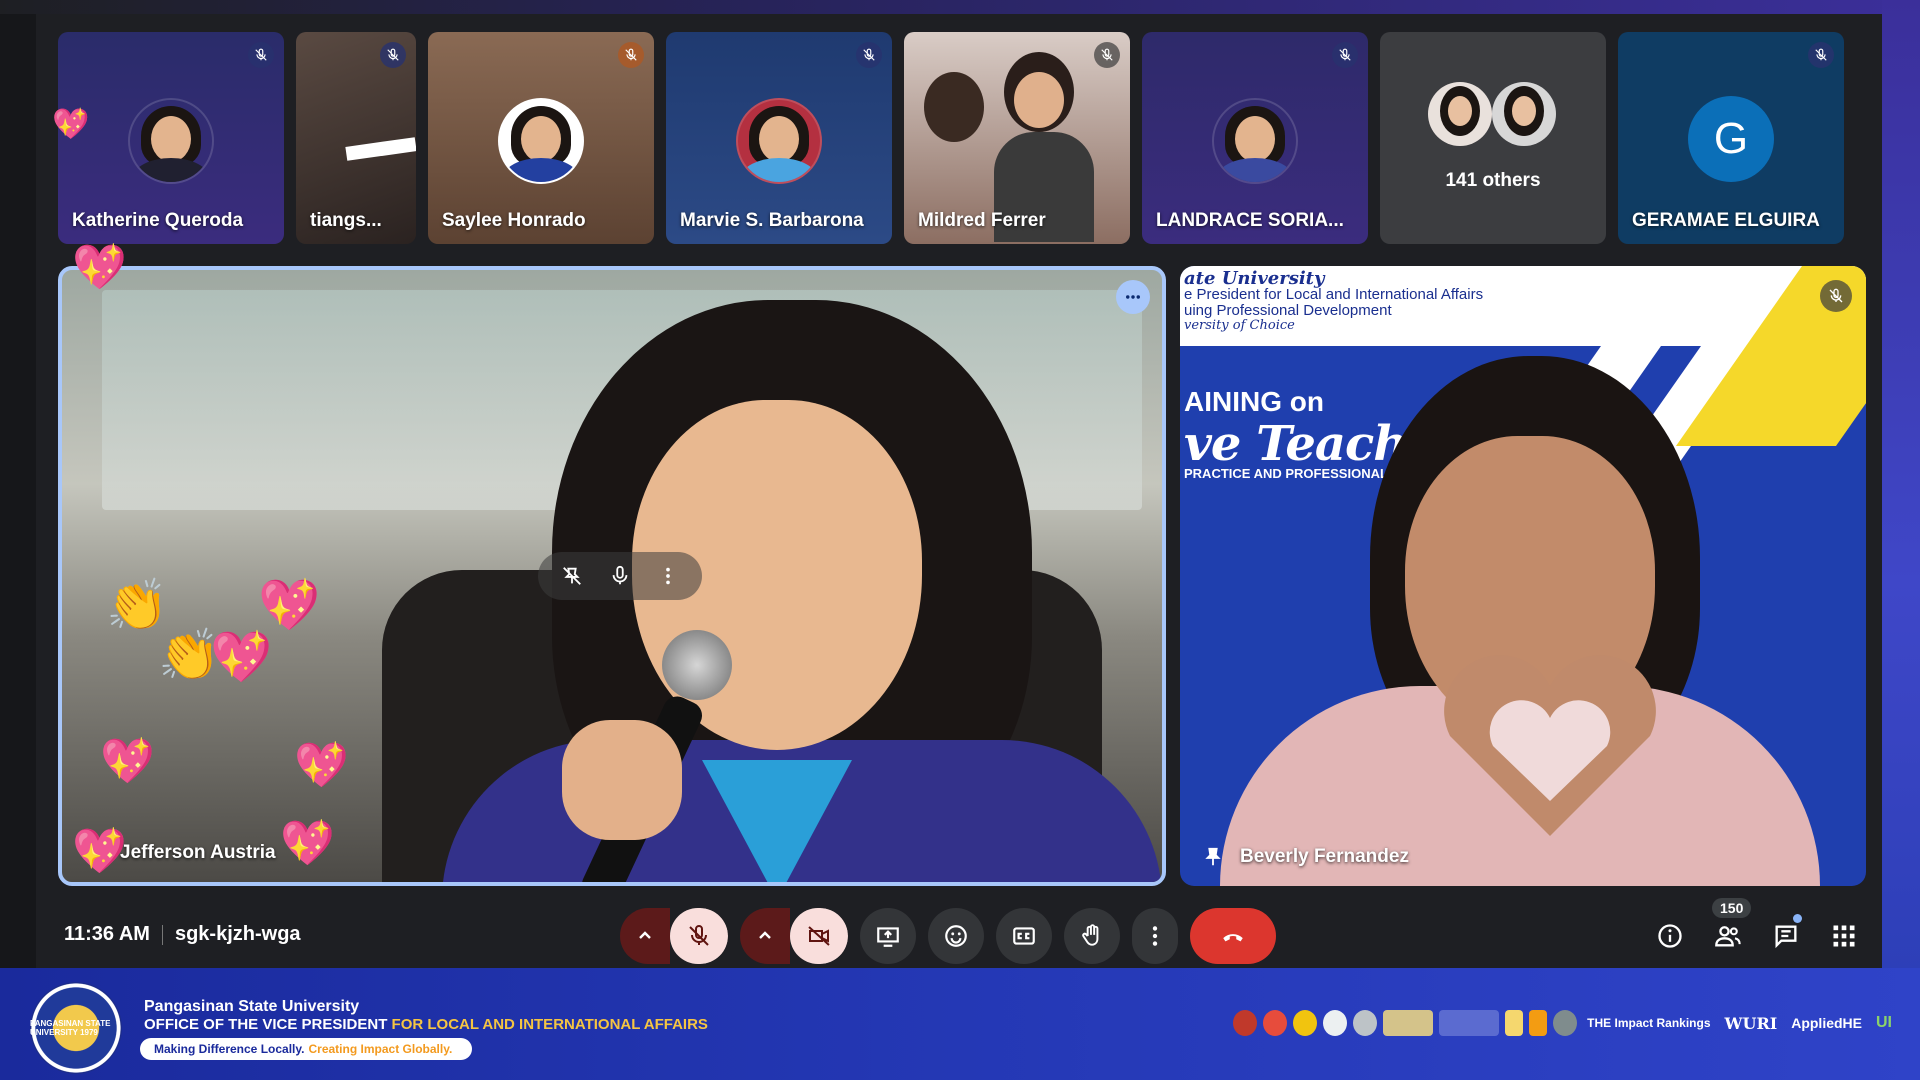  Describe the element at coordinates (252, 1006) in the screenshot. I see `banner-university: Pangasinan State University` at that location.